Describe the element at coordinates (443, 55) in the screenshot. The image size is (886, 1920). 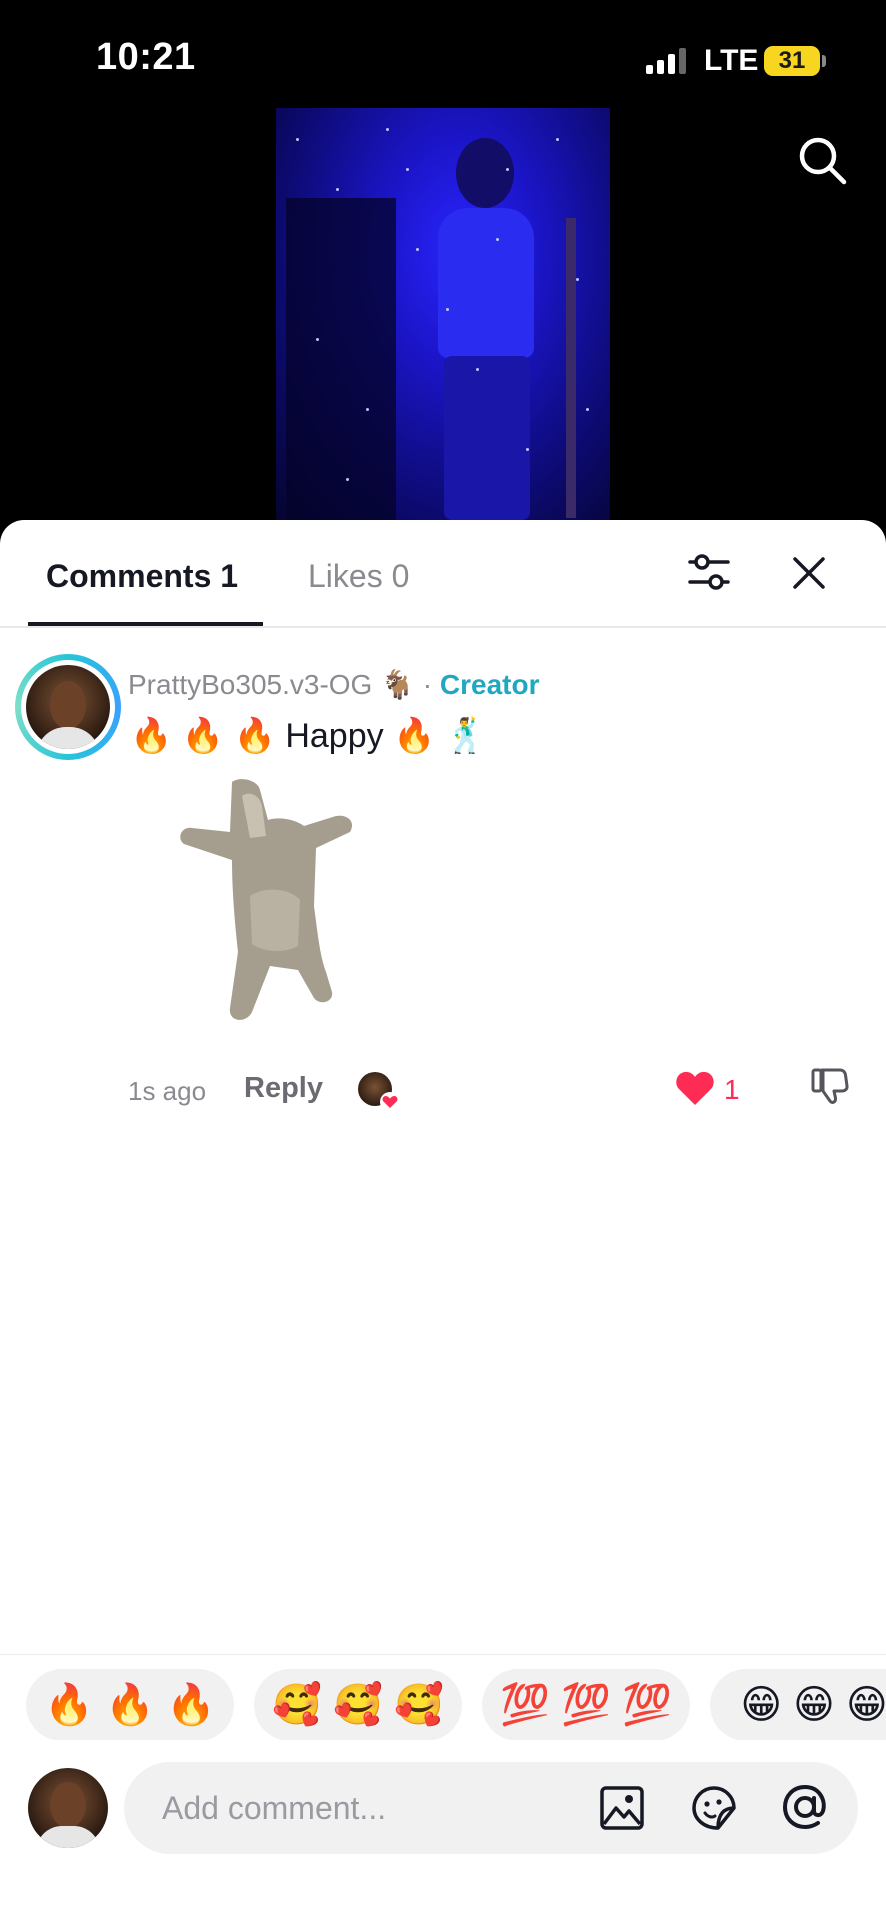
I see `status-bar: 10:21 LTE 31` at that location.